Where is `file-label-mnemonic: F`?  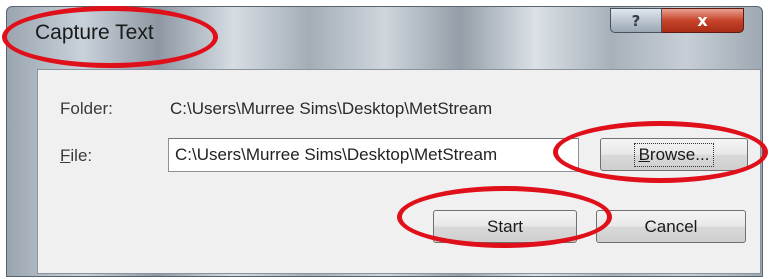 file-label-mnemonic: F is located at coordinates (65, 155).